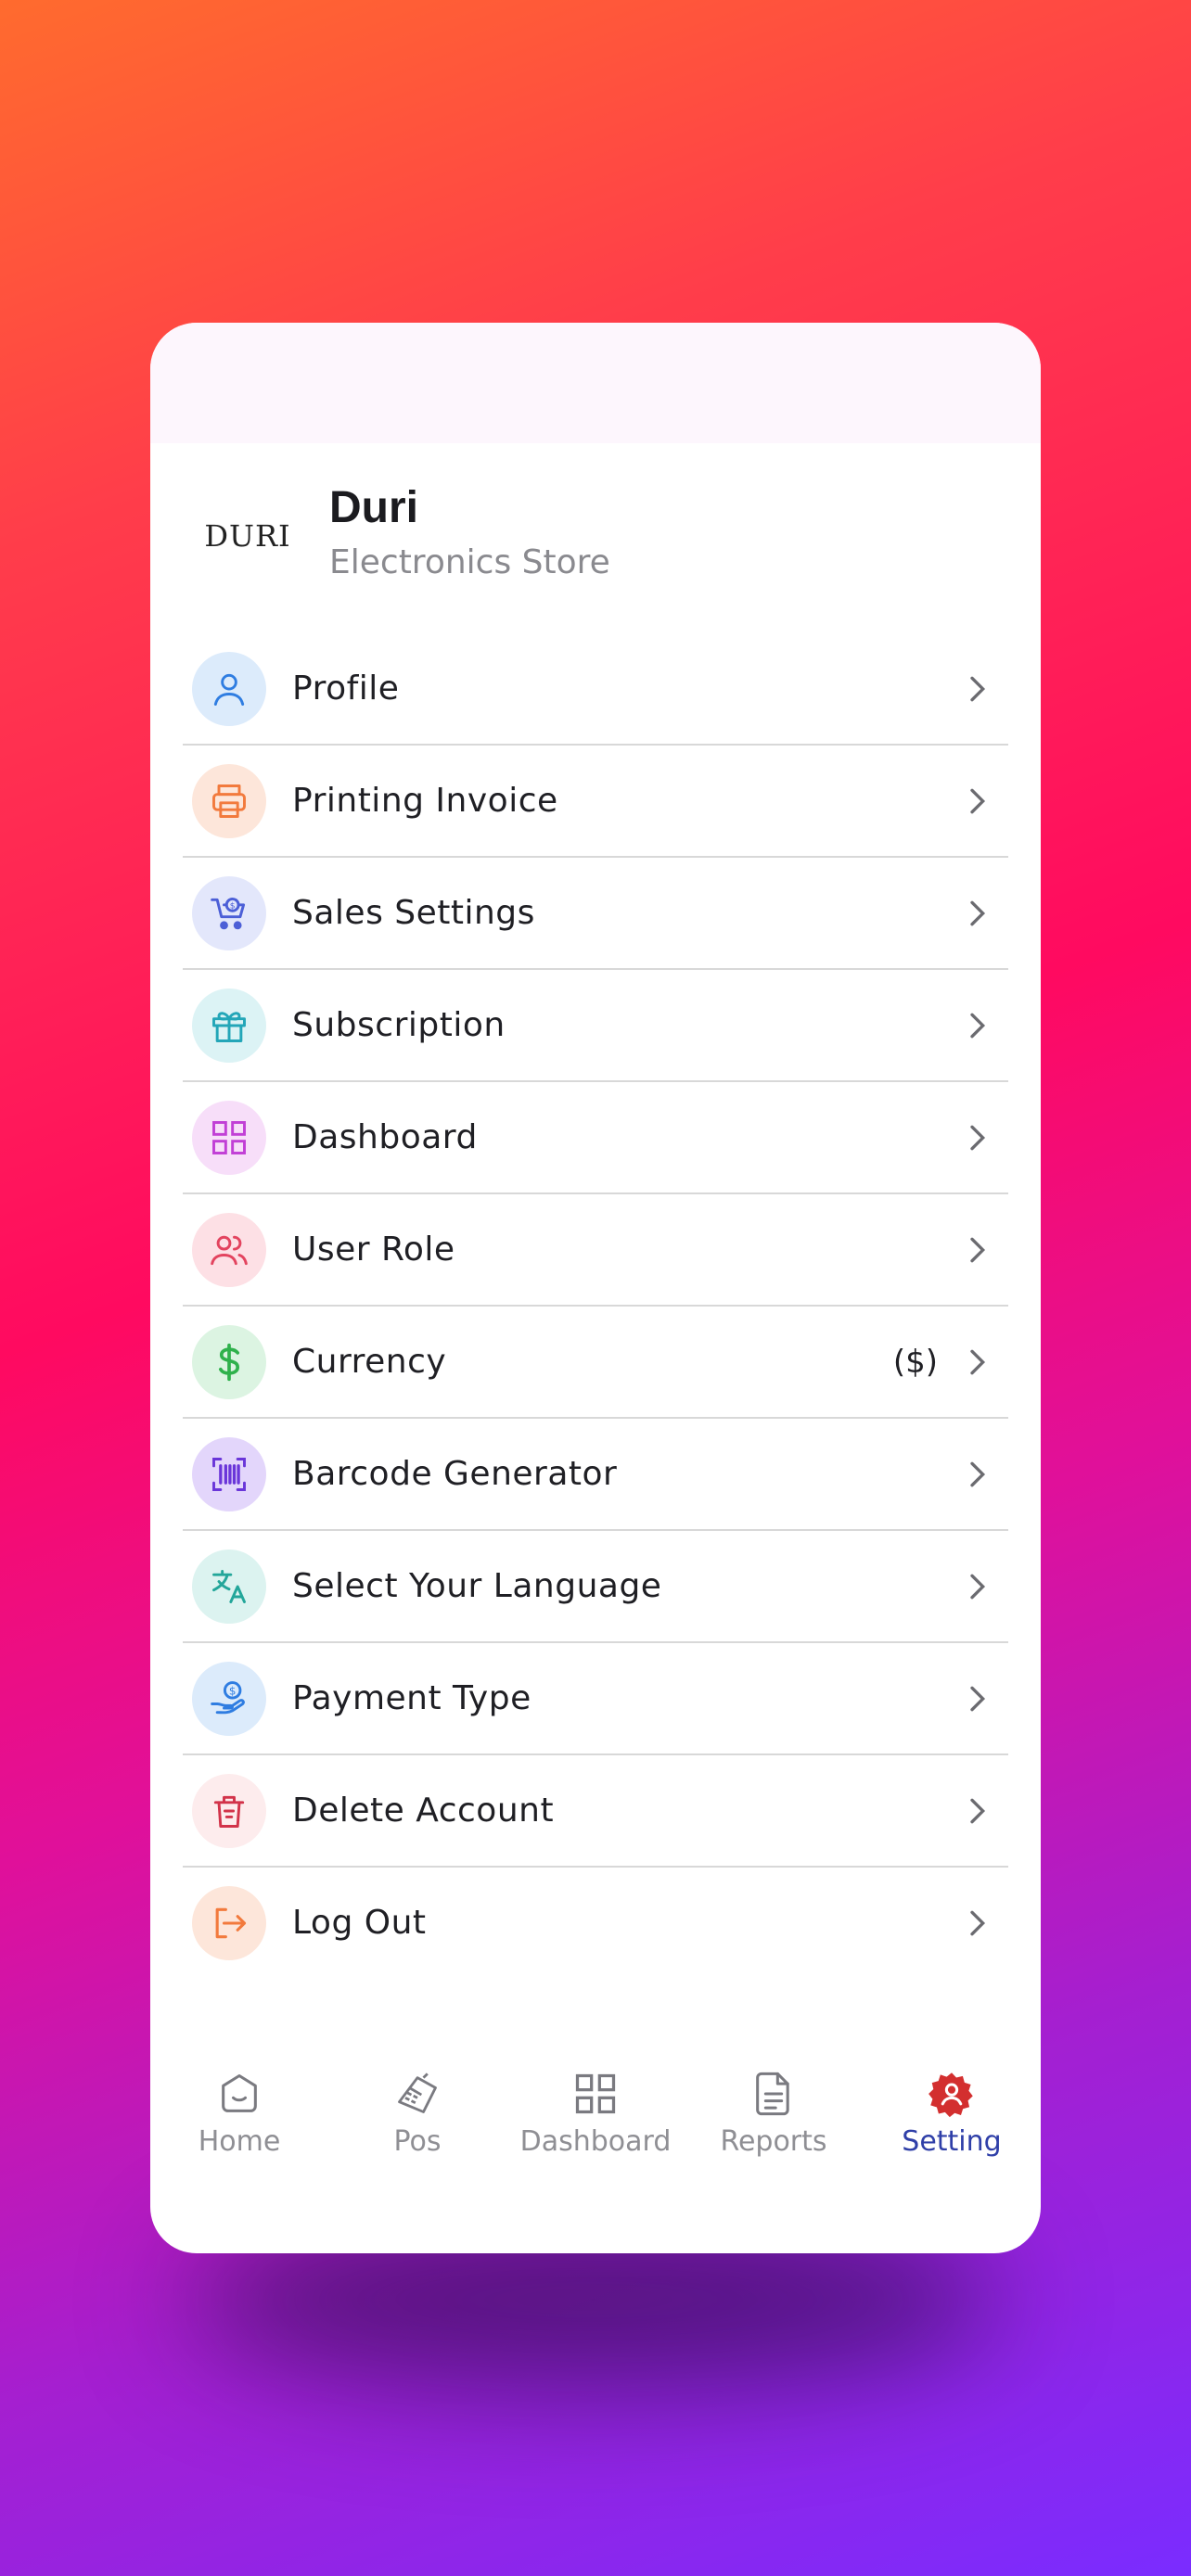 This screenshot has width=1191, height=2576. What do you see at coordinates (595, 1812) in the screenshot?
I see `menu-item-delete-account: Delete Account` at bounding box center [595, 1812].